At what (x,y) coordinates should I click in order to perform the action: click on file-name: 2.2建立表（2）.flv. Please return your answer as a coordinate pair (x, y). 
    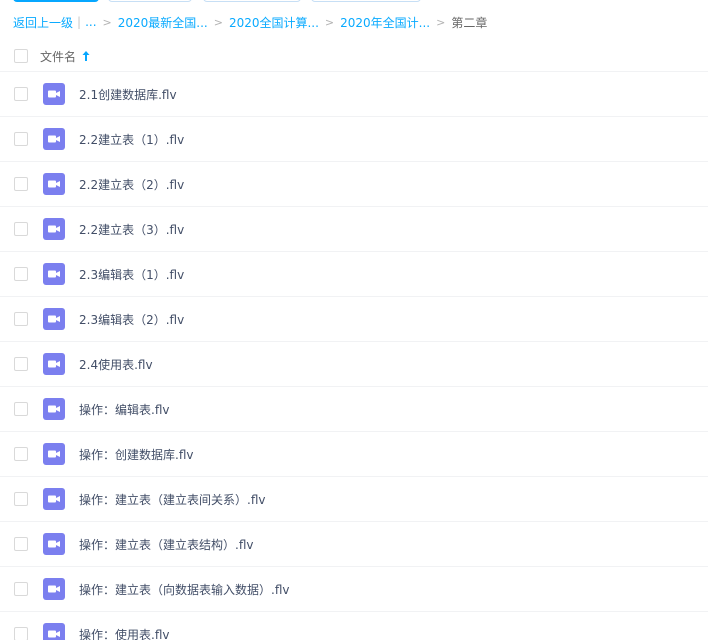
    Looking at the image, I should click on (131, 184).